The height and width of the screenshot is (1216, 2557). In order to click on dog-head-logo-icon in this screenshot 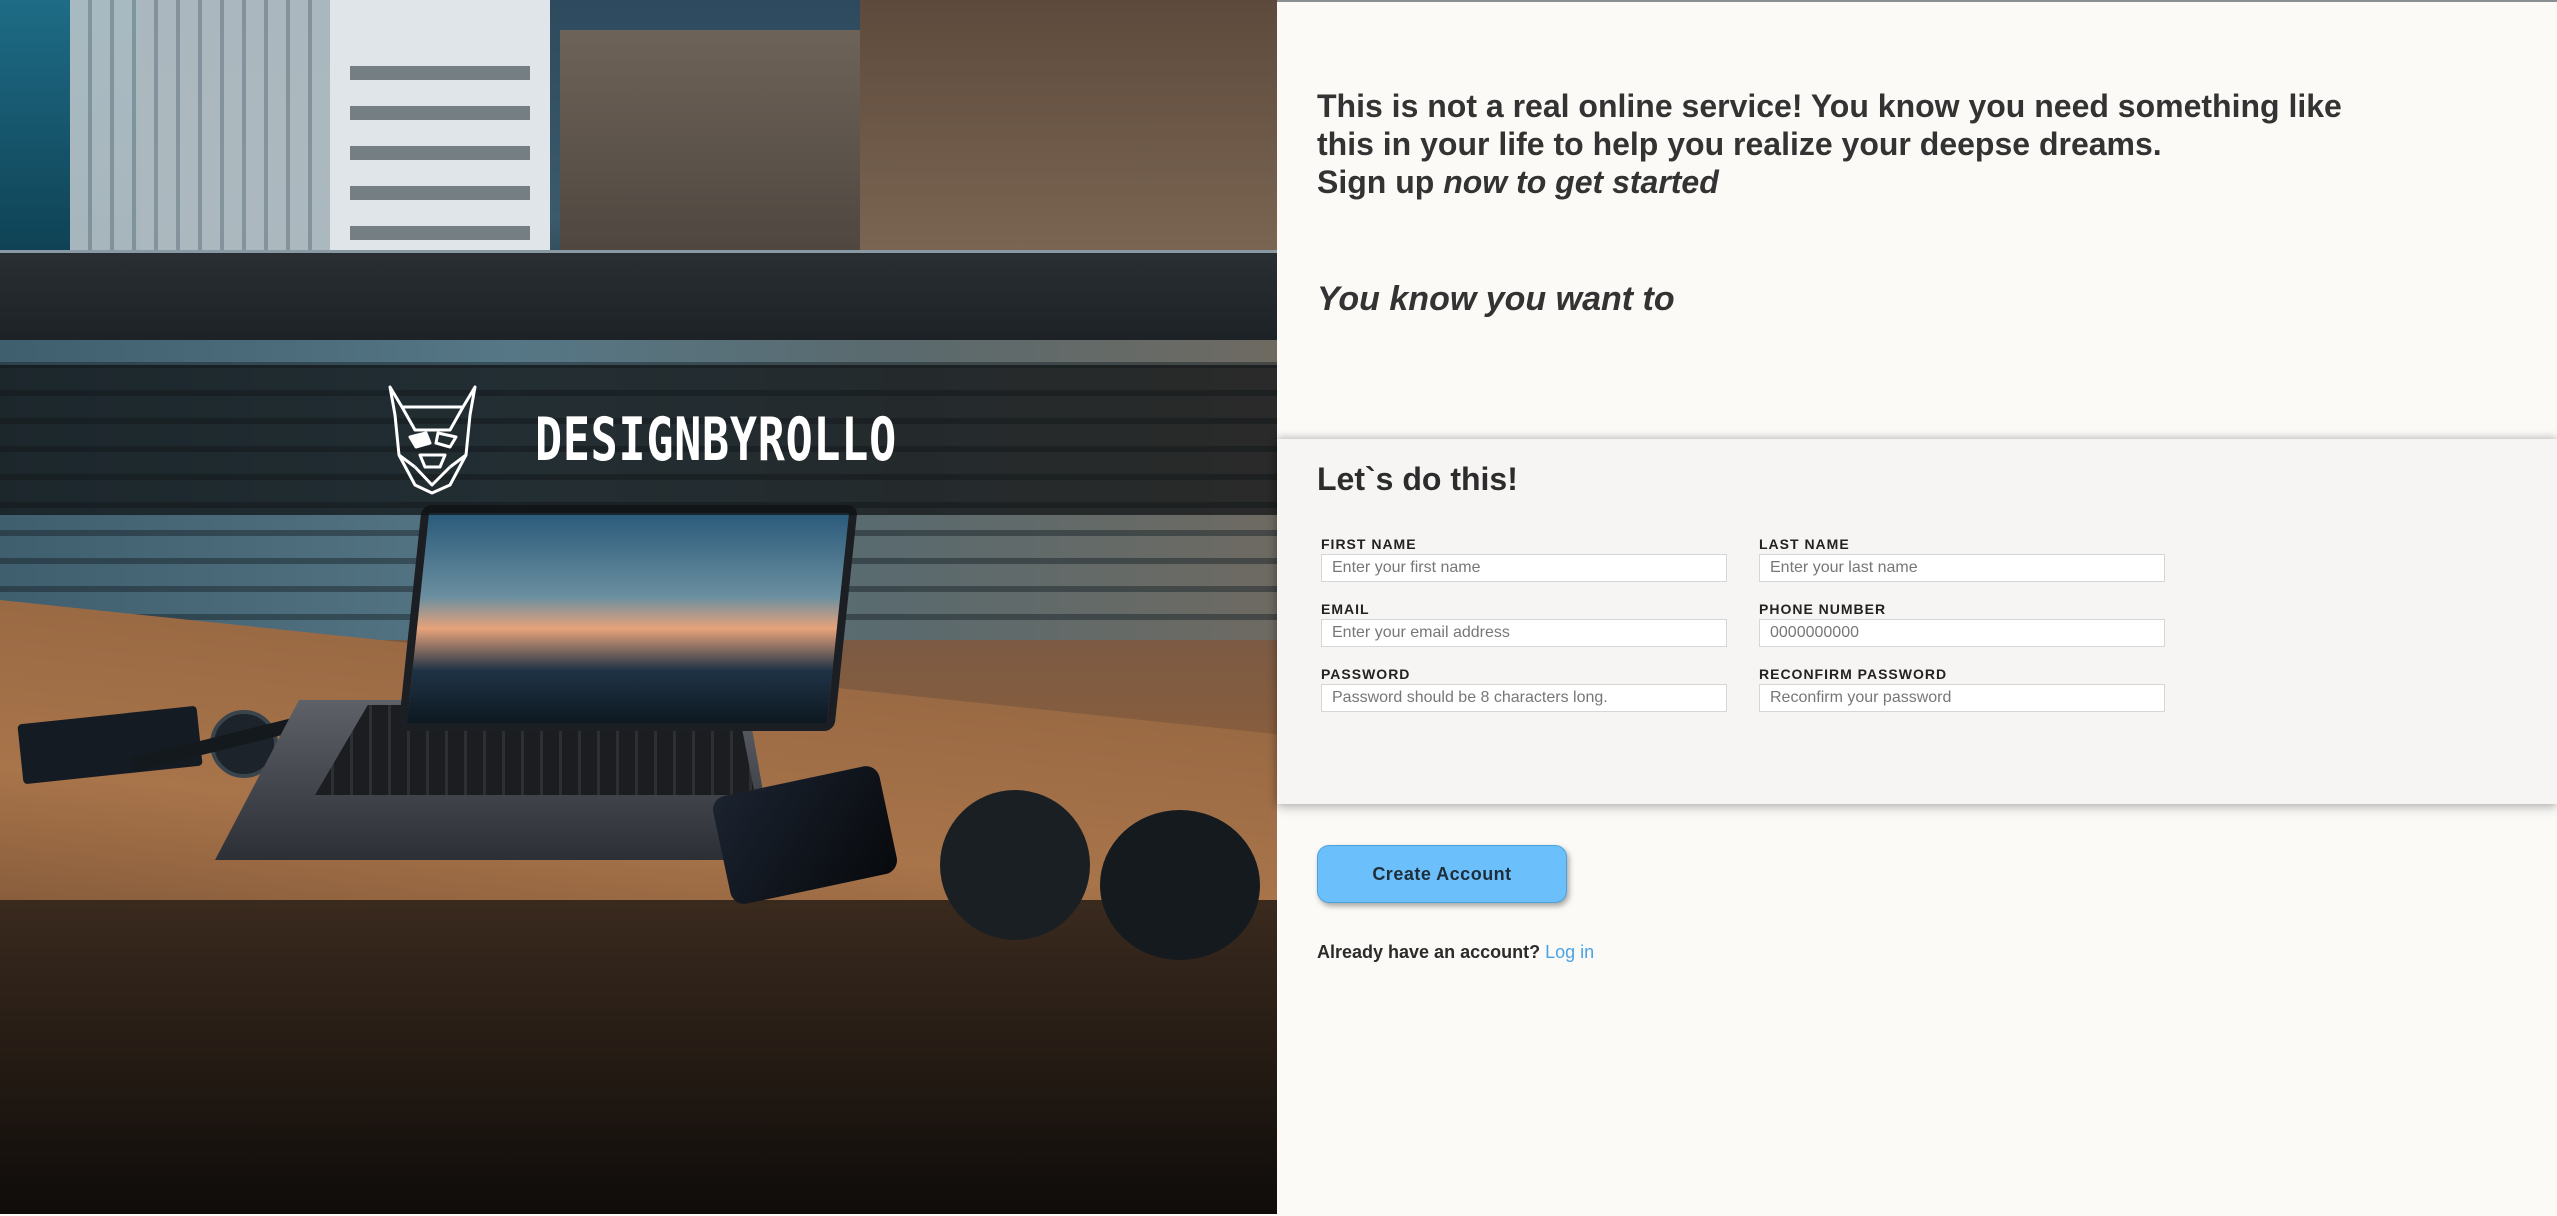, I will do `click(432, 440)`.